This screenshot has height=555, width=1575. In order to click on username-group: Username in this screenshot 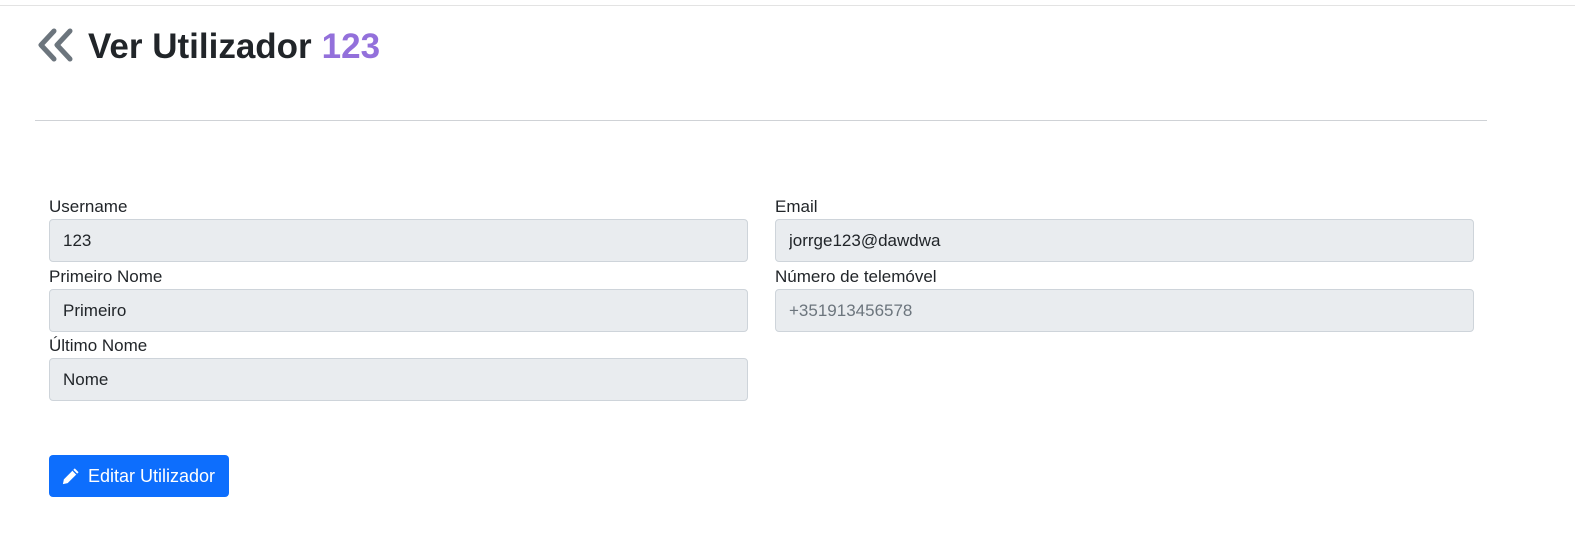, I will do `click(398, 229)`.